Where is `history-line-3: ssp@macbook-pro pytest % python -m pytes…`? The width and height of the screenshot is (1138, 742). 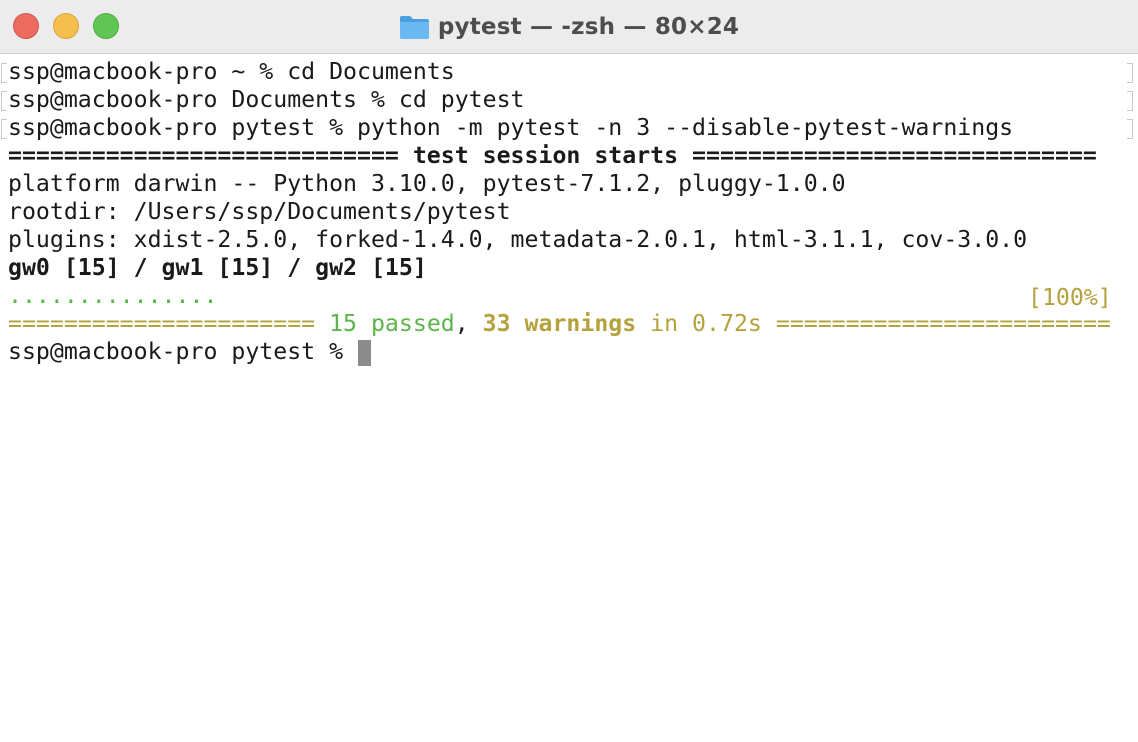
history-line-3: ssp@macbook-pro pytest % python -m pytes… is located at coordinates (511, 127).